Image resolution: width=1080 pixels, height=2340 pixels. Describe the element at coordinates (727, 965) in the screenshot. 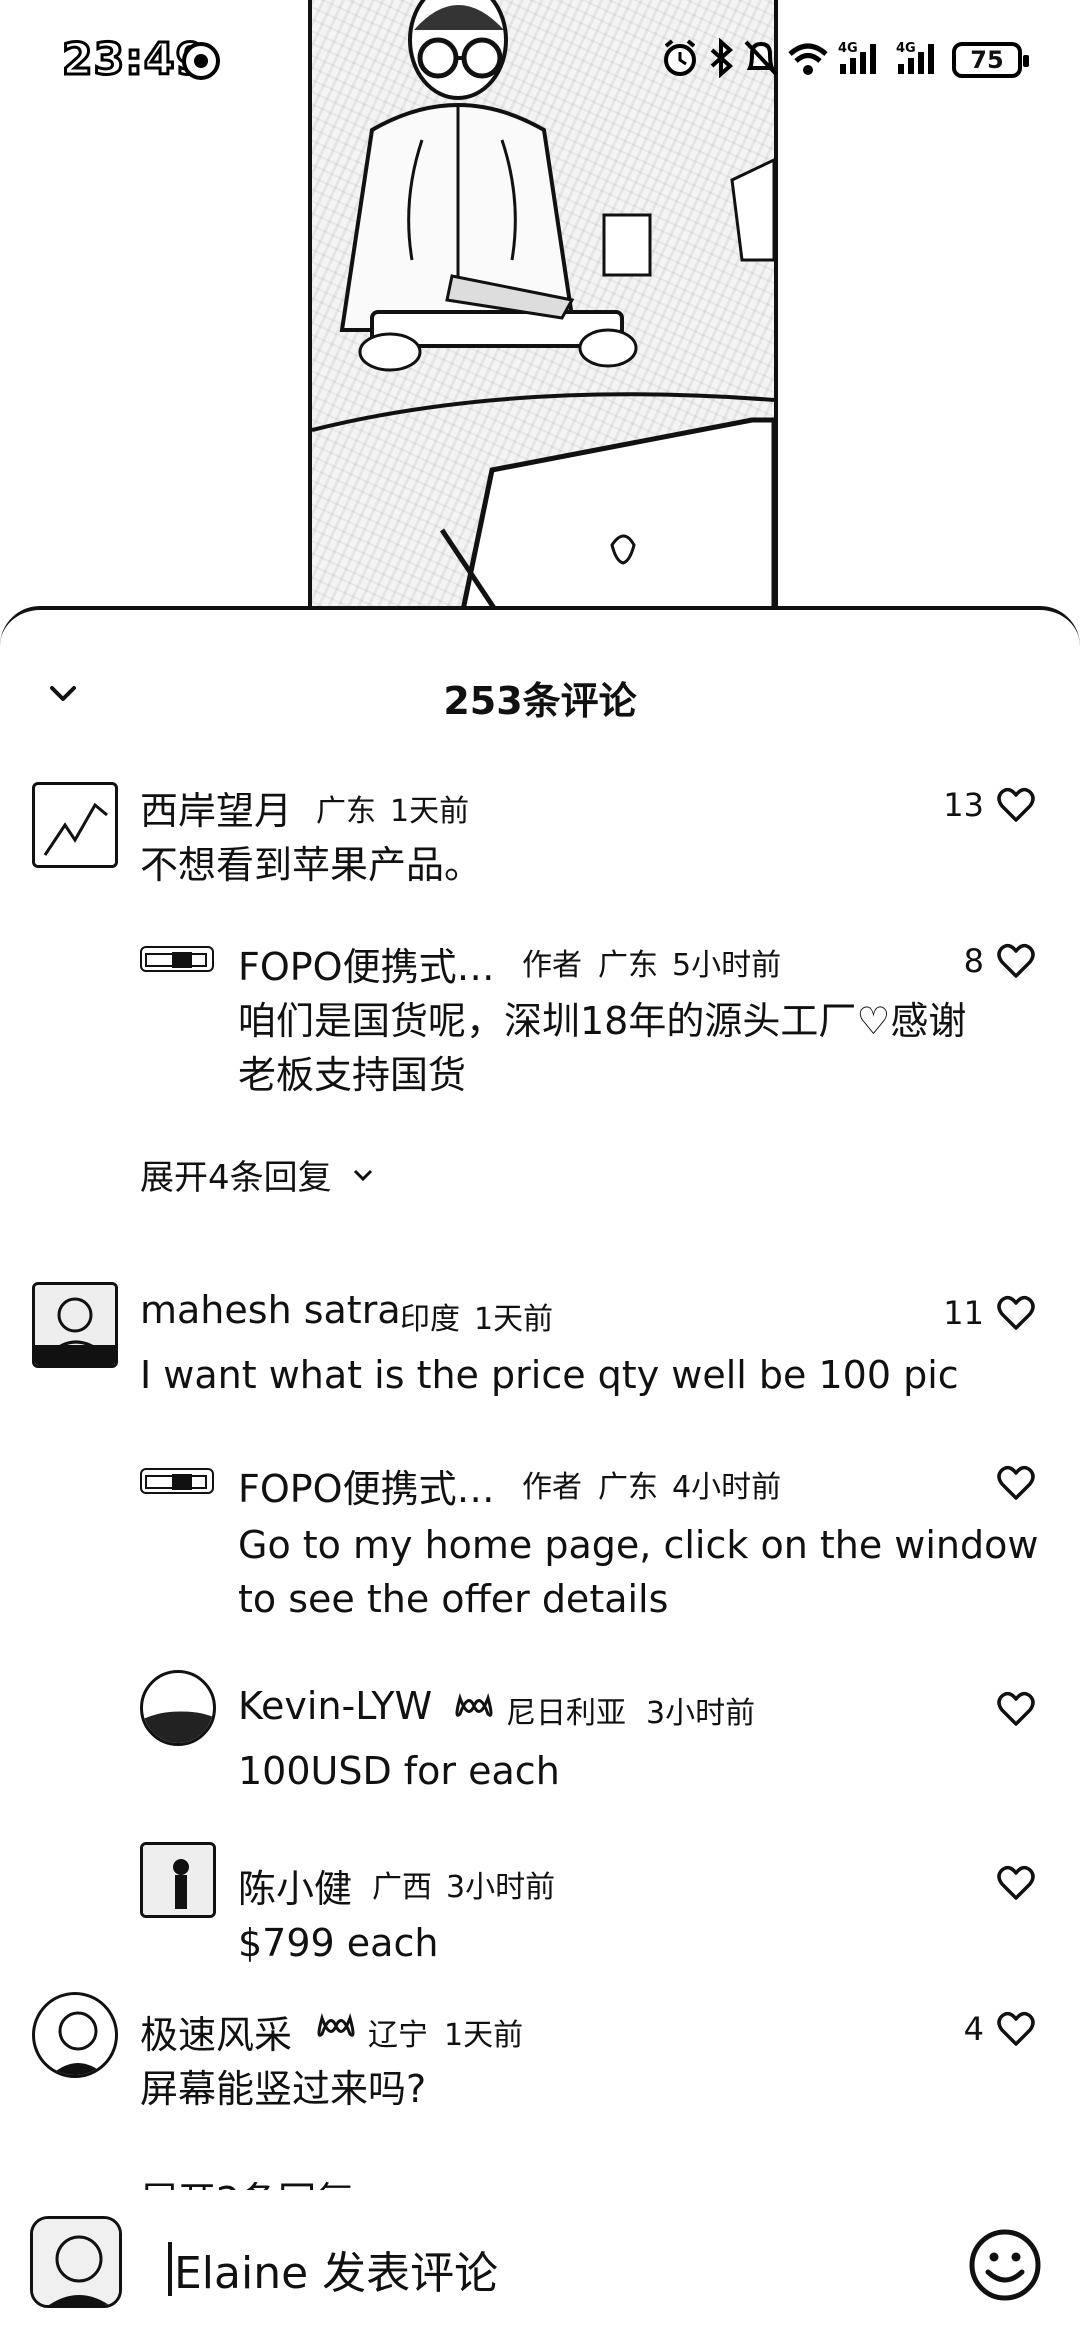

I see `reply-time: 5小时前` at that location.